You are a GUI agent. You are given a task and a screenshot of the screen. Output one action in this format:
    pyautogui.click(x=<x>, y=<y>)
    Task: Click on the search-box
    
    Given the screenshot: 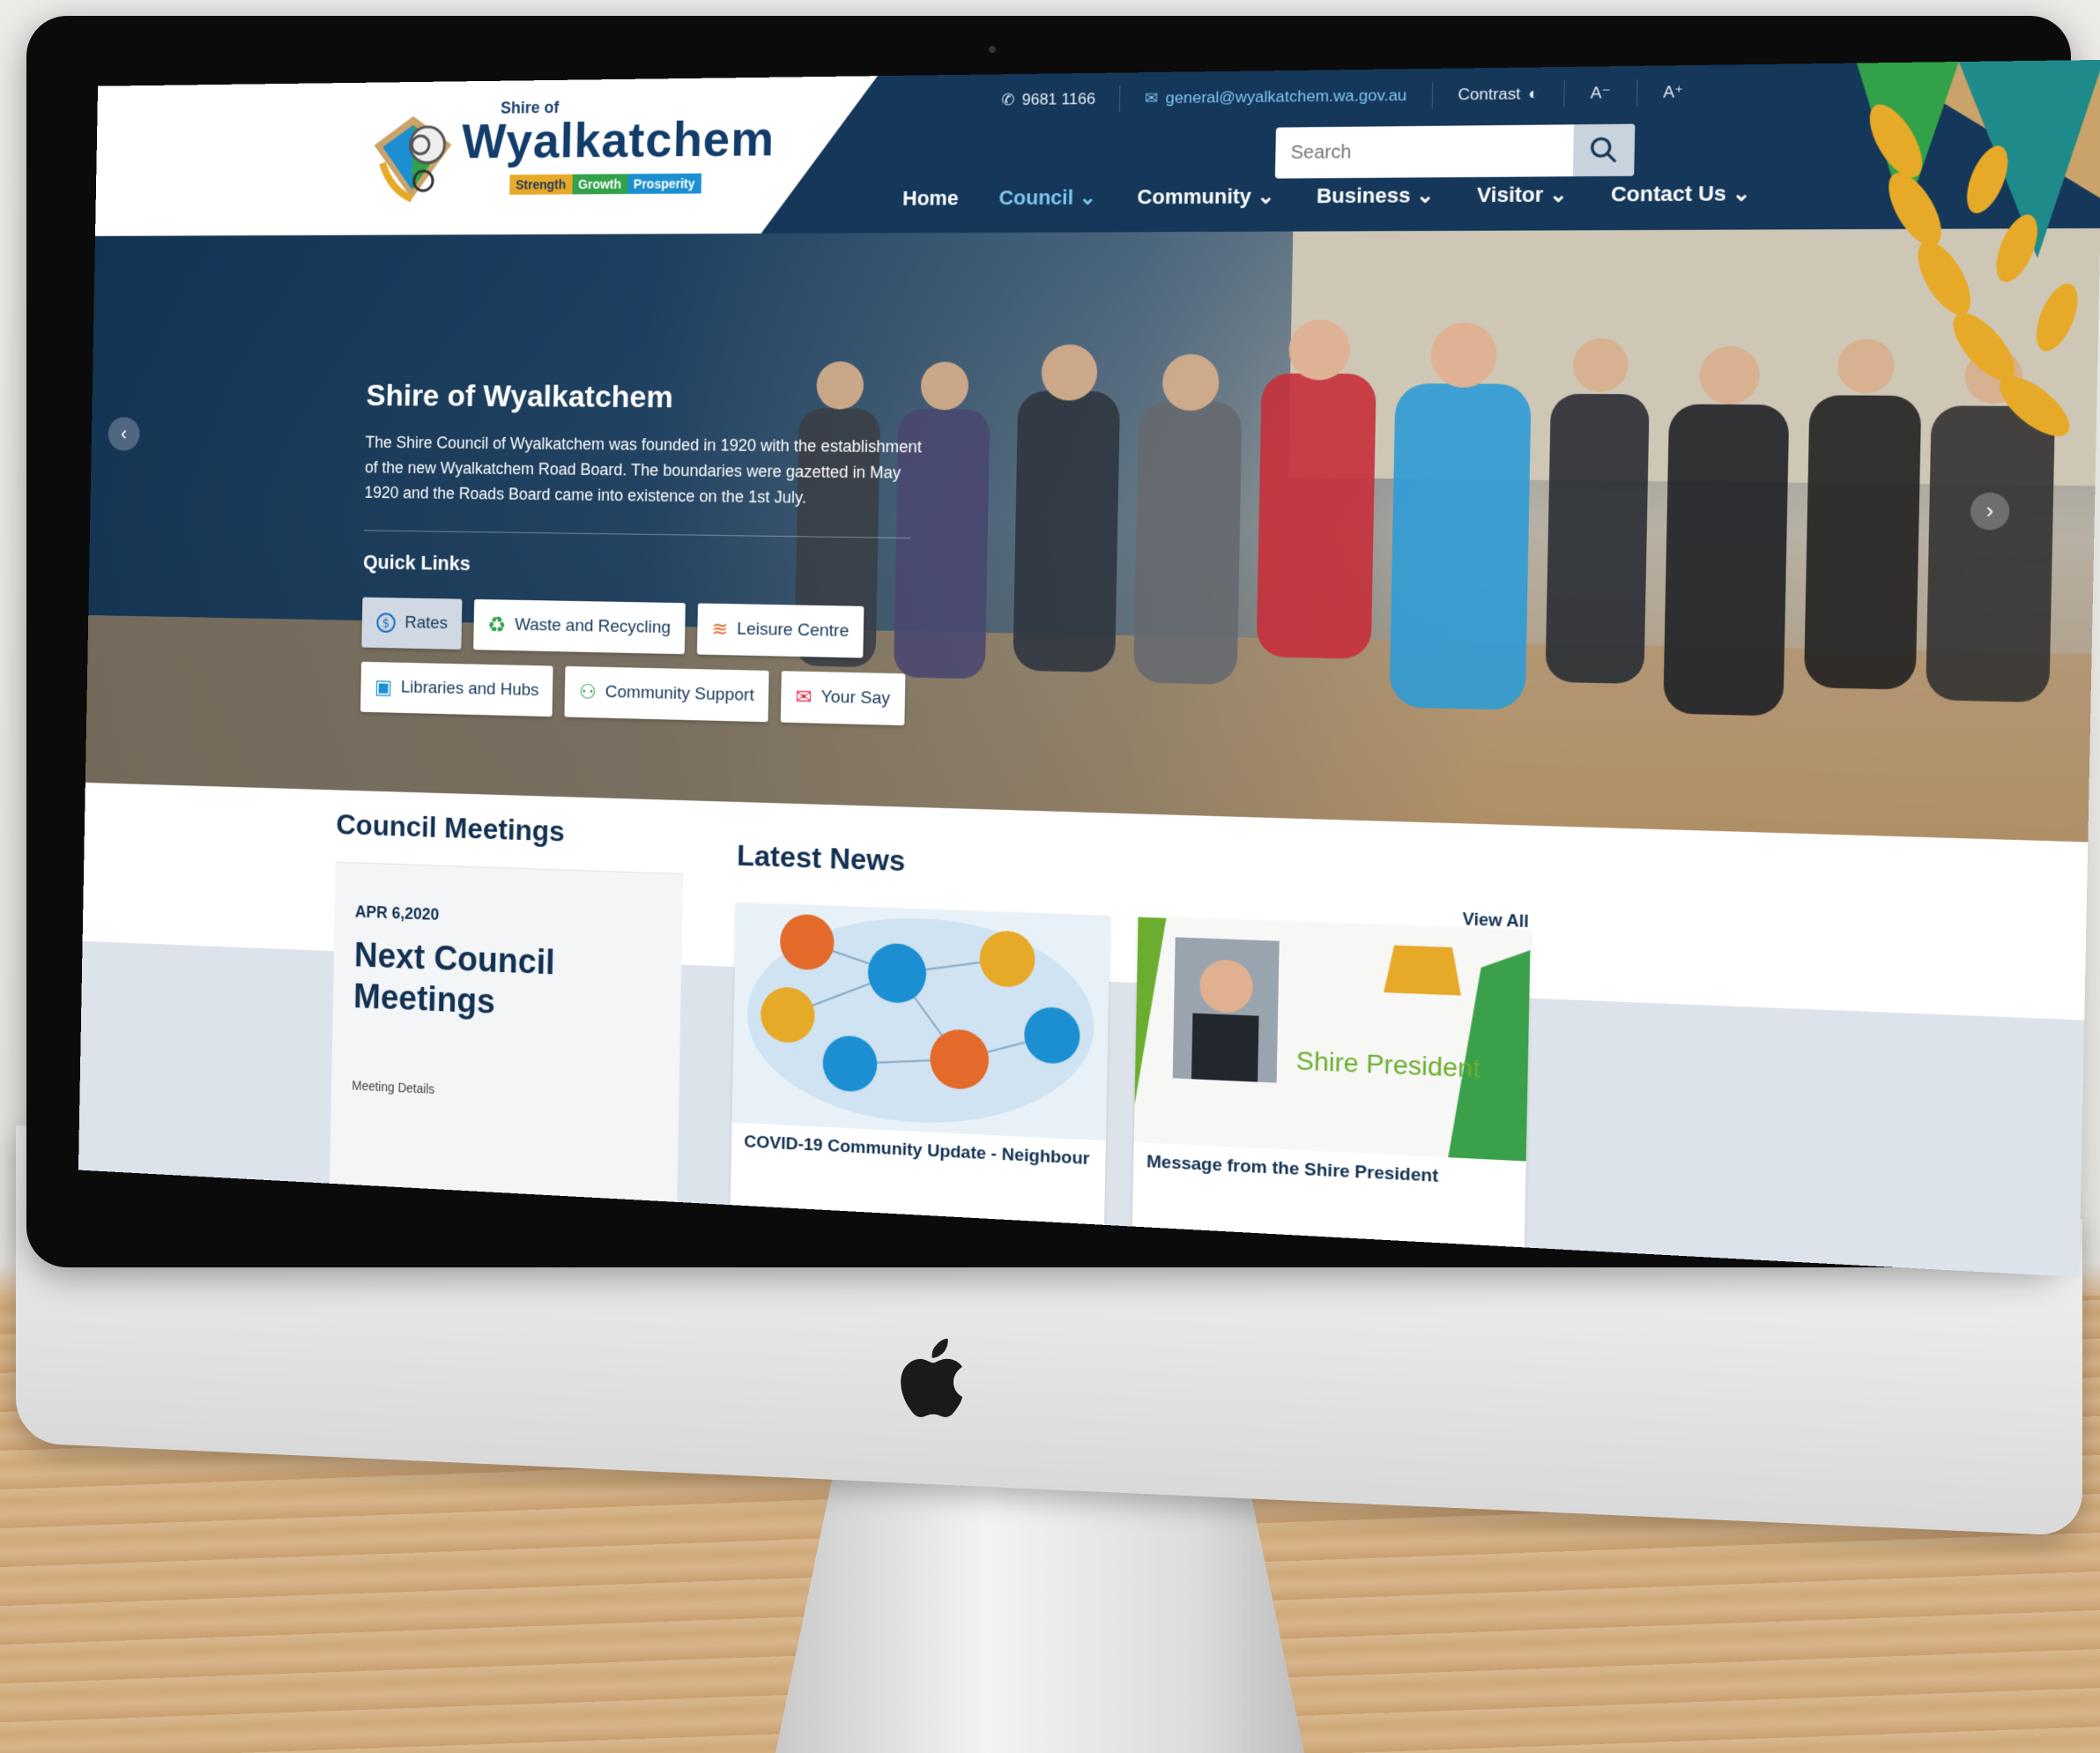 What is the action you would take?
    pyautogui.click(x=1455, y=151)
    